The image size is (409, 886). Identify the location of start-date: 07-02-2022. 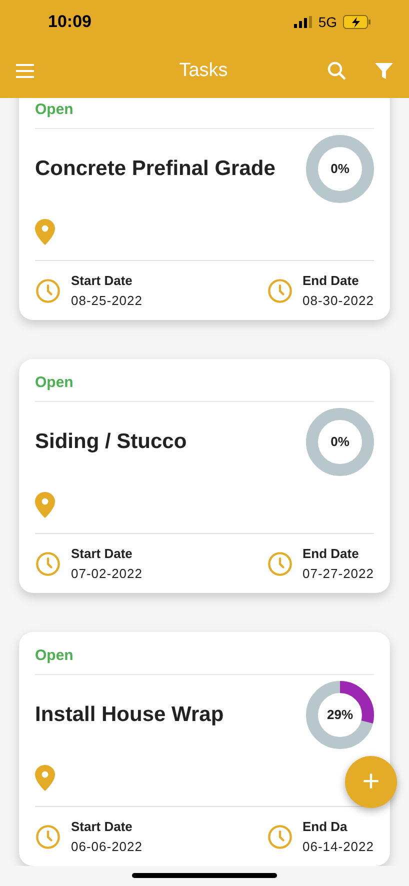
(106, 573).